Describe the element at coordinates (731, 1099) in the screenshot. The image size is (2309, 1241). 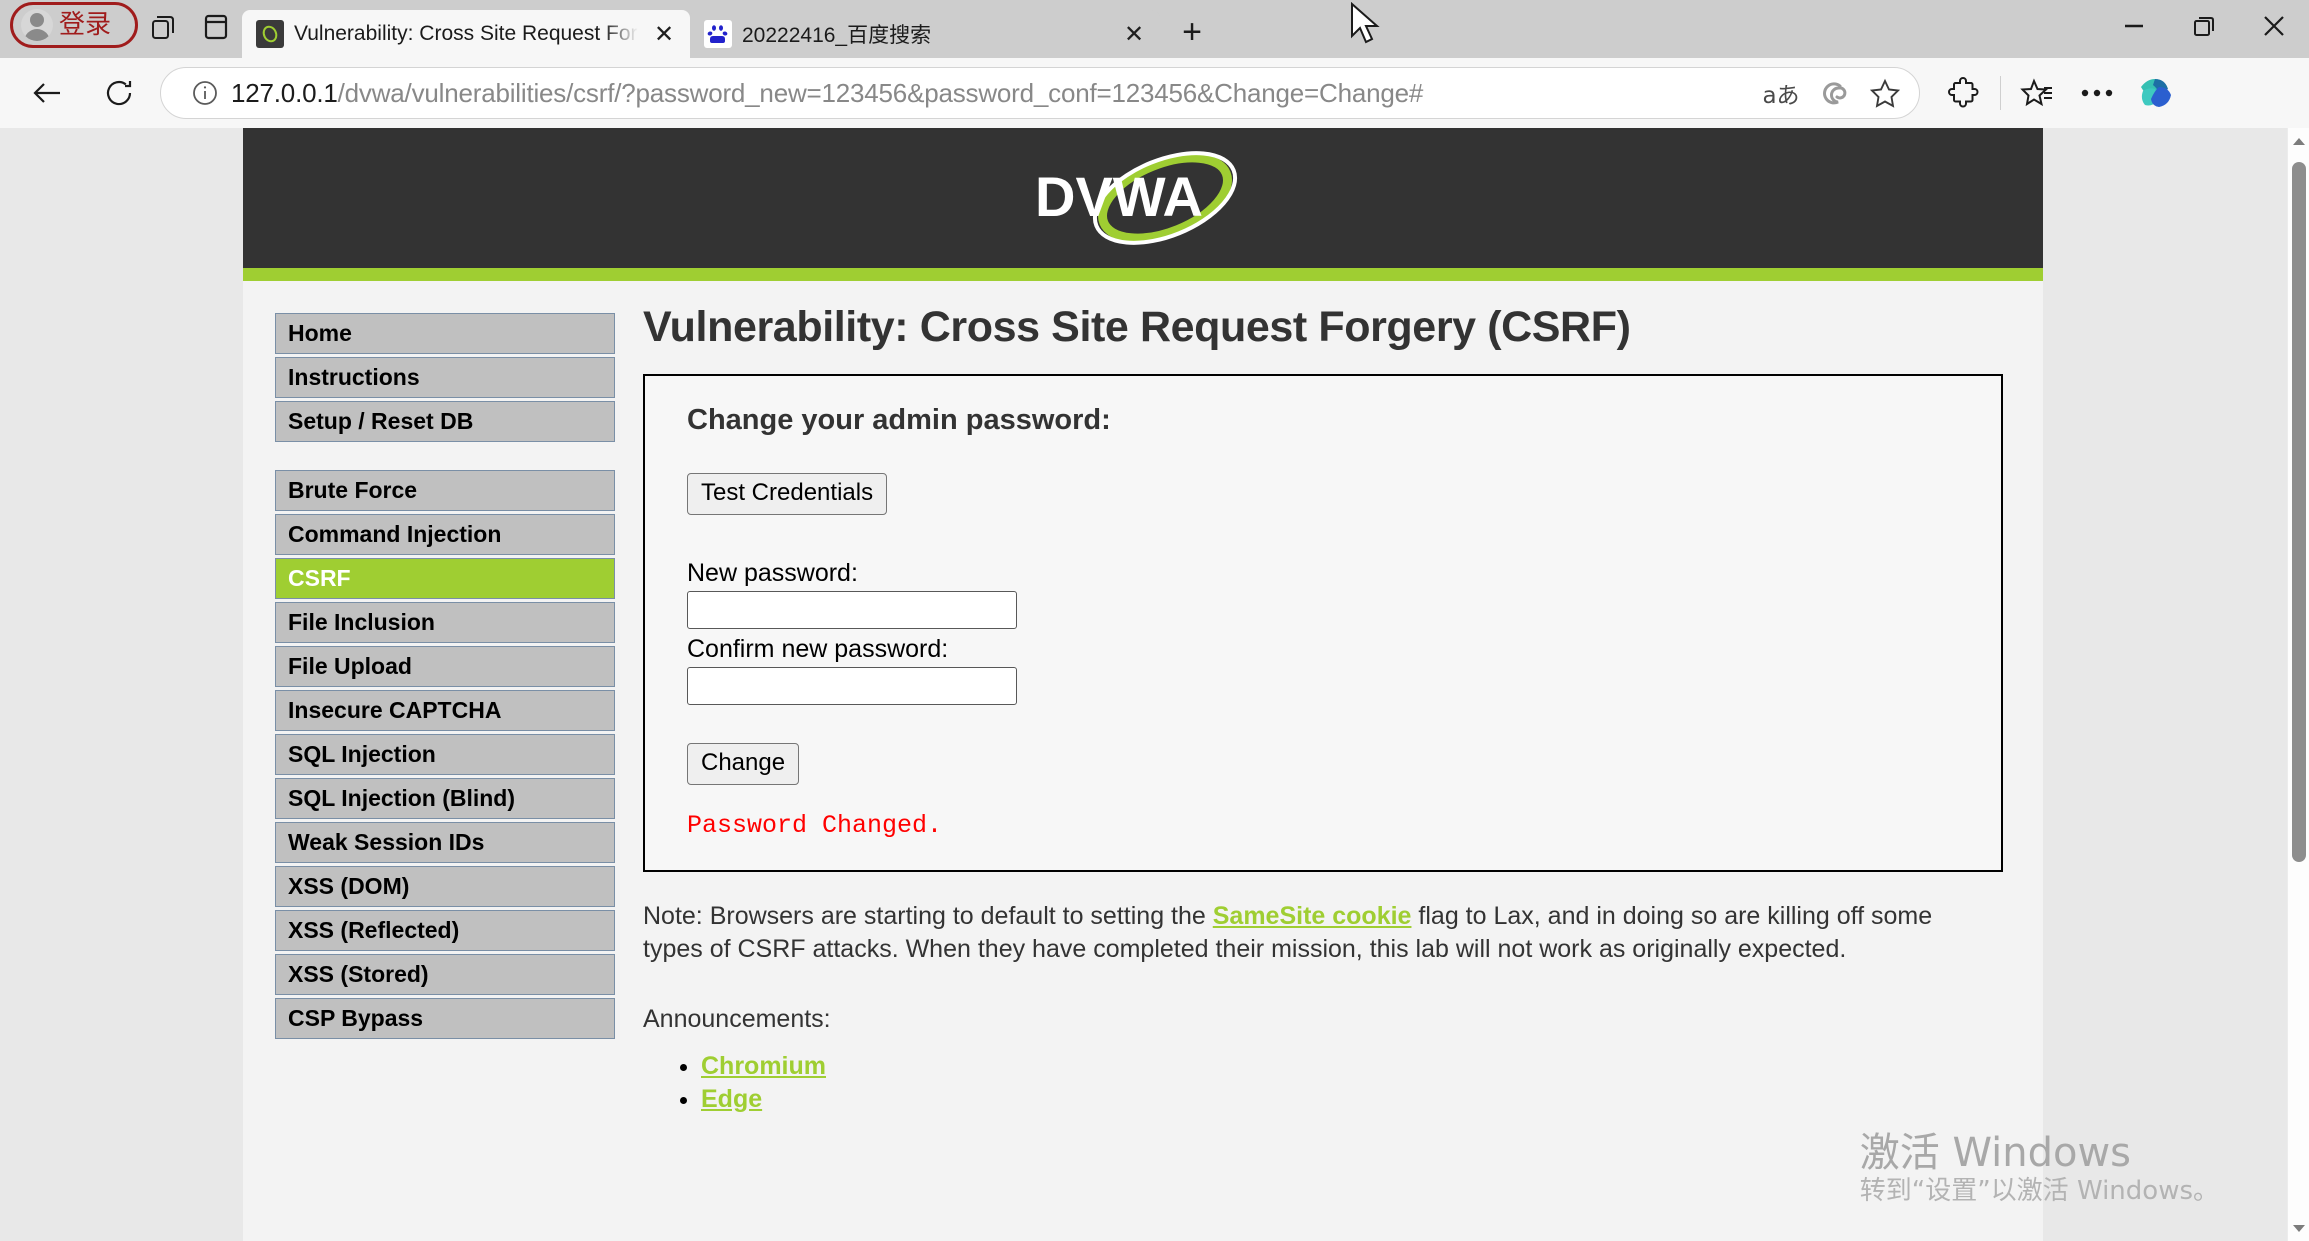
I see `announcement-link-edge: Edge` at that location.